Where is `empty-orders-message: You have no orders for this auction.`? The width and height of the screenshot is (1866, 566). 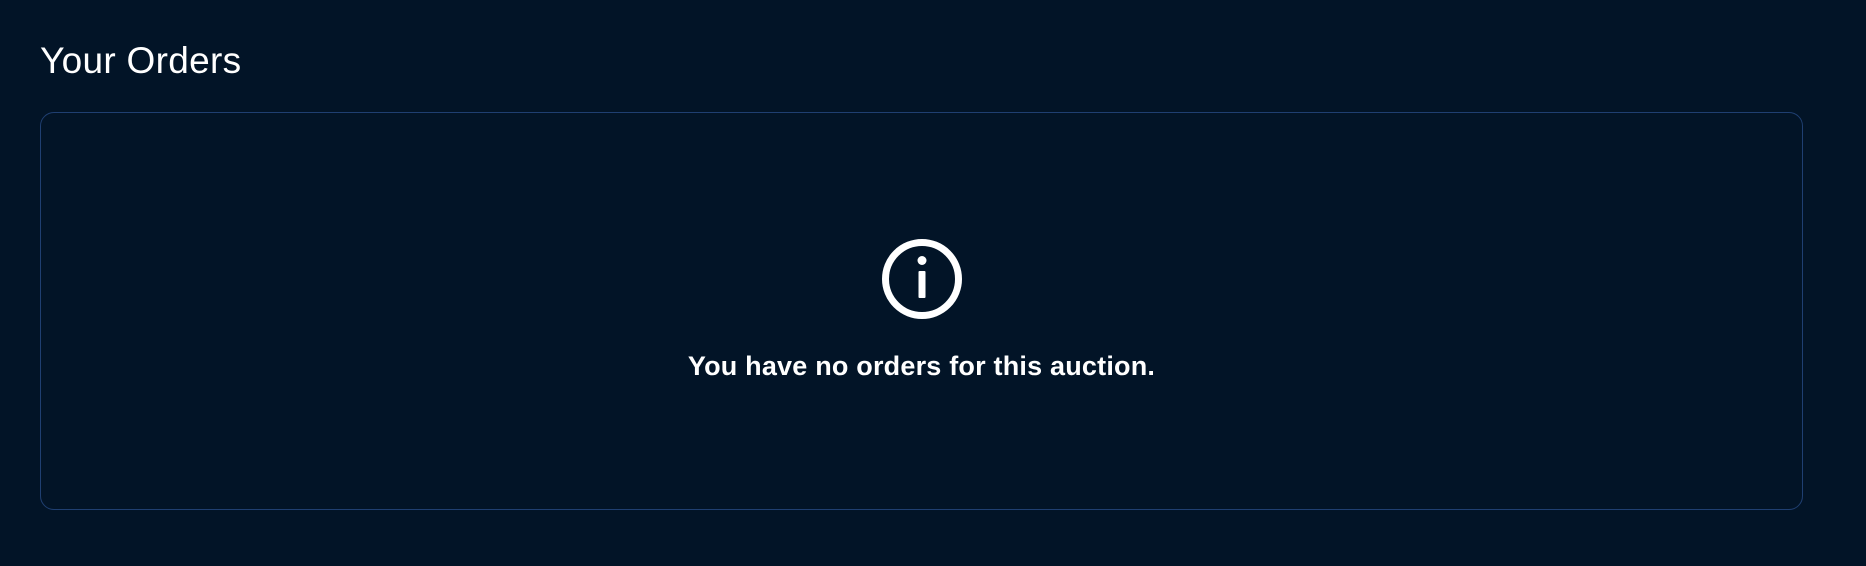
empty-orders-message: You have no orders for this auction. is located at coordinates (921, 366).